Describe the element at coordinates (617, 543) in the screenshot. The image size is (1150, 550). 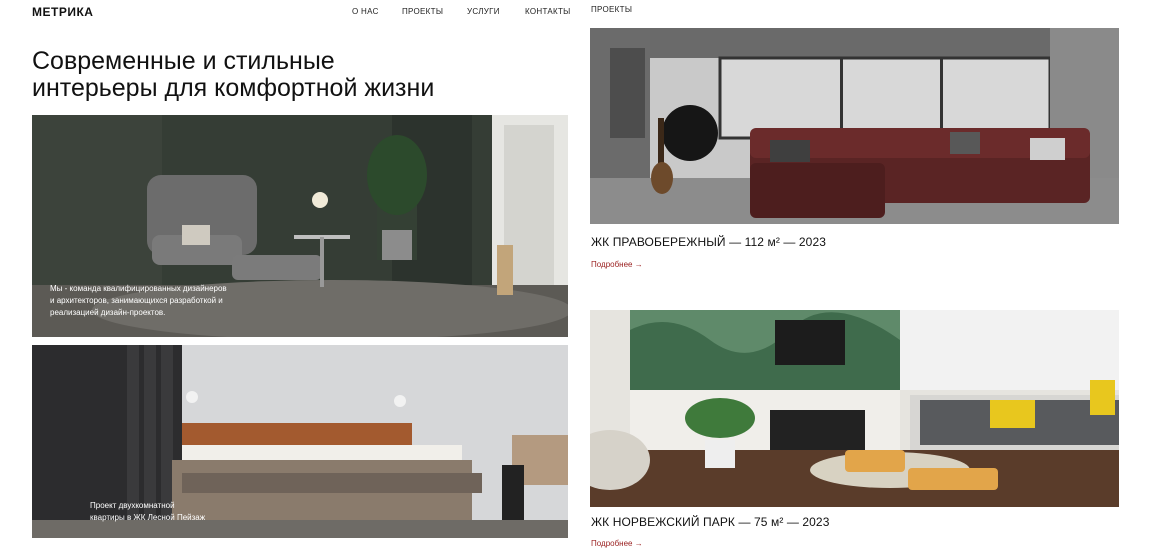
I see `more-link-norwegian-park: Подробнее →` at that location.